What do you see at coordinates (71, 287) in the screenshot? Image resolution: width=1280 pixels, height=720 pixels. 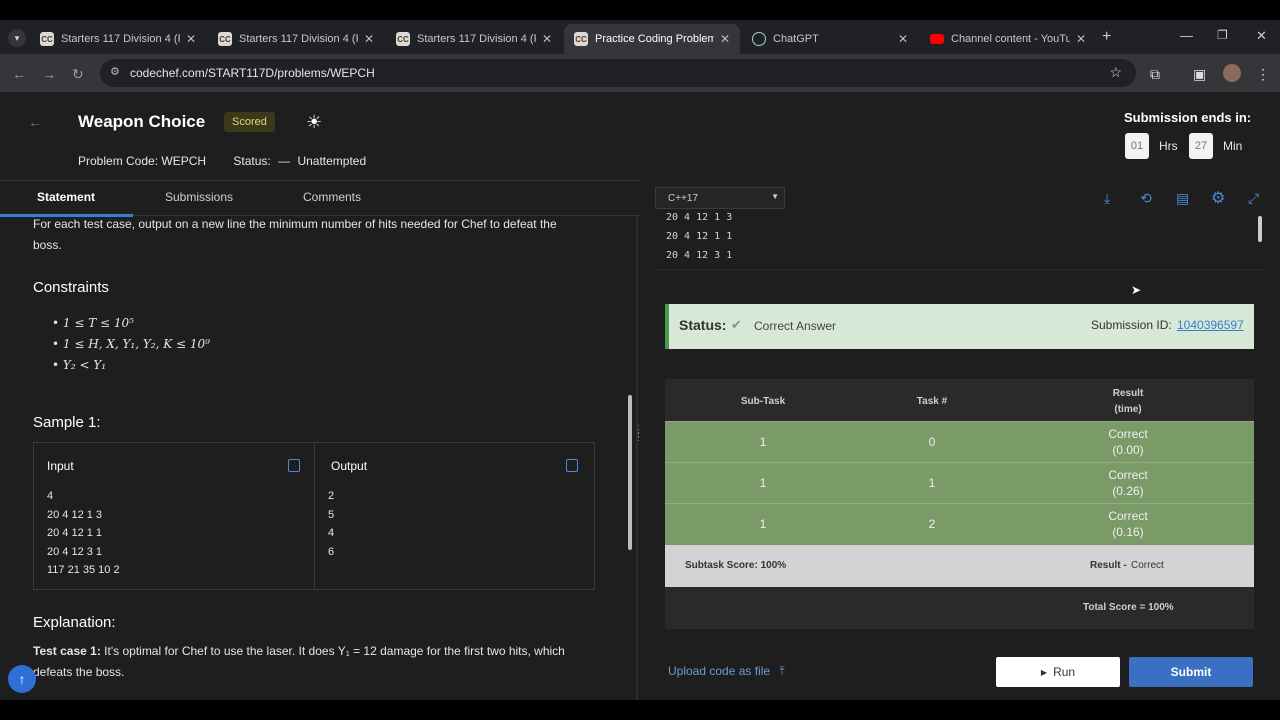 I see `constraints-heading: Constraints` at bounding box center [71, 287].